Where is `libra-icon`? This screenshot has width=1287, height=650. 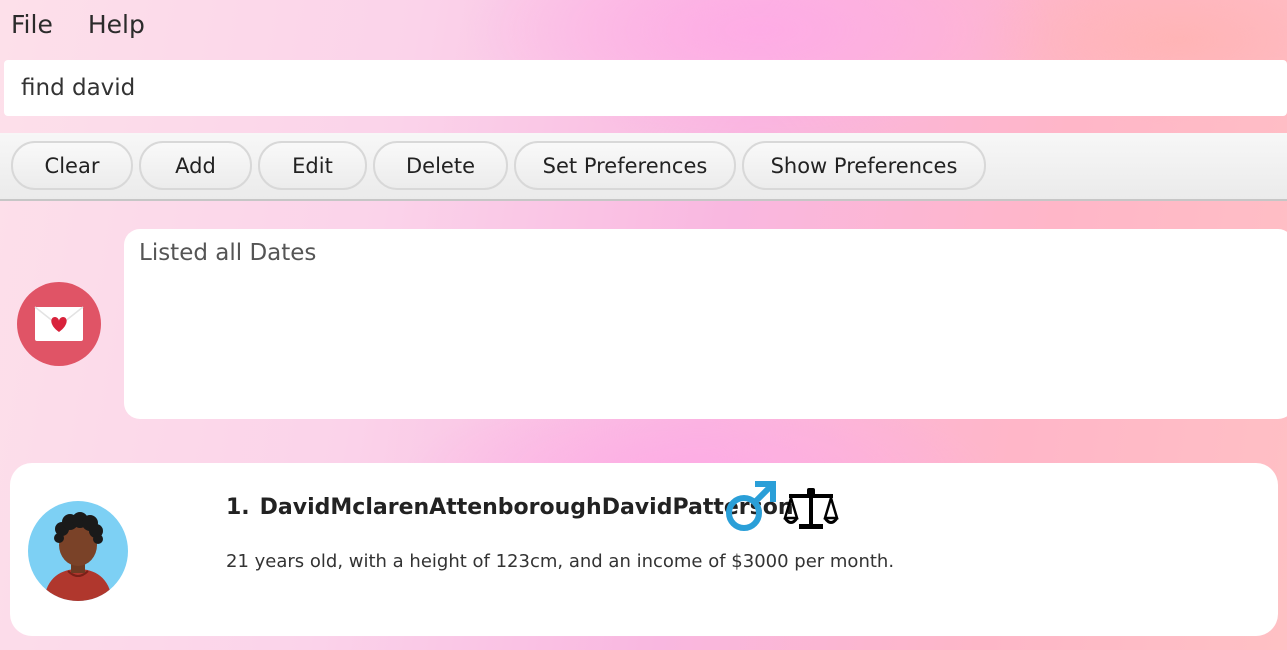 libra-icon is located at coordinates (811, 508).